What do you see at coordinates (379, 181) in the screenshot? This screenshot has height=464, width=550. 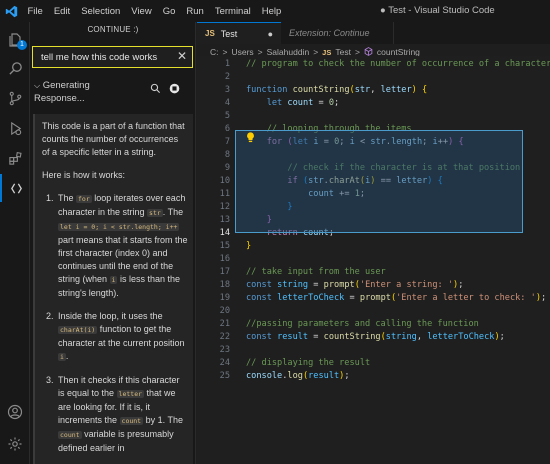 I see `code-selection-highlight` at bounding box center [379, 181].